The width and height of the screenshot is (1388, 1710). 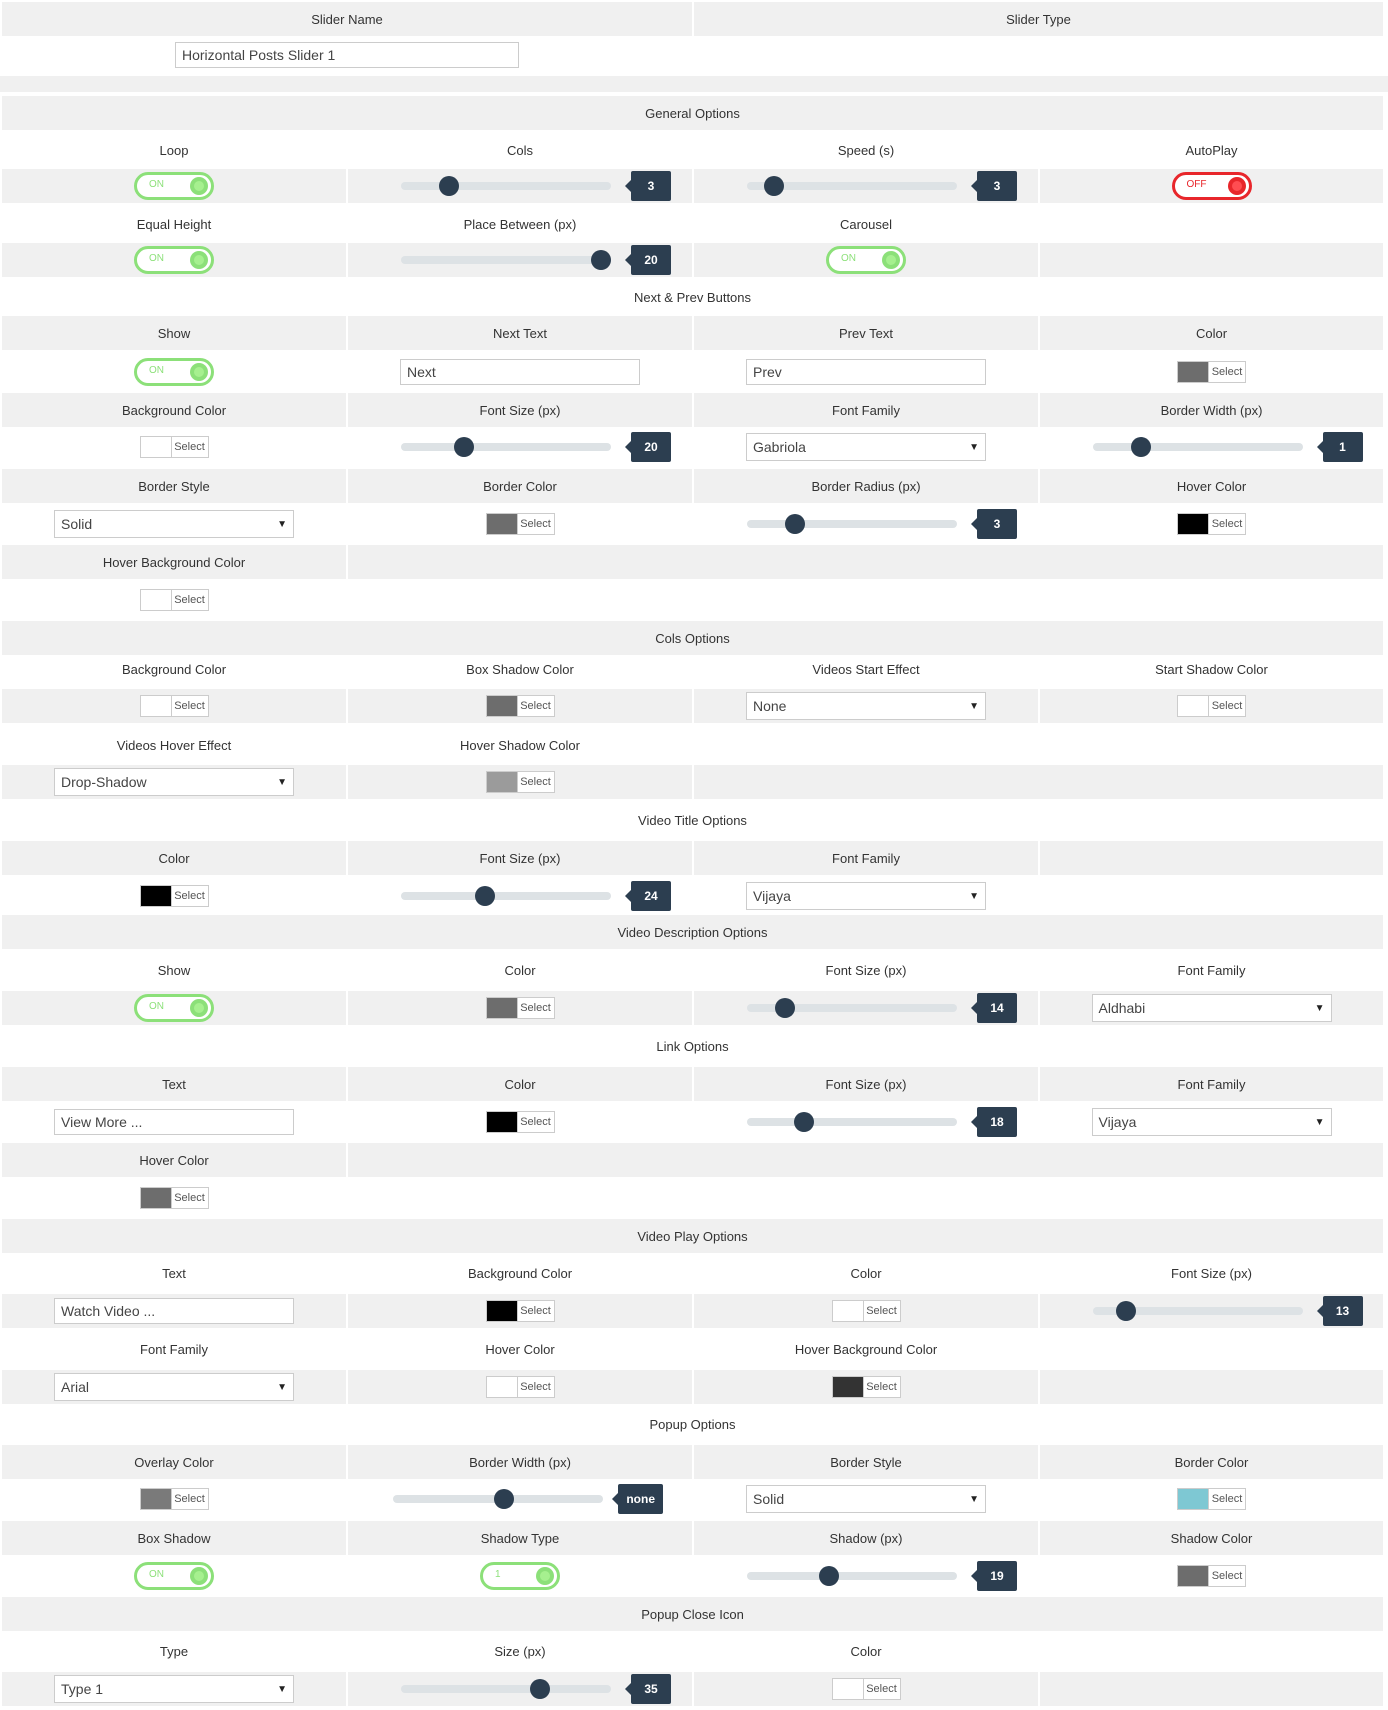 I want to click on section-popup-close-icon: Popup Close Icon, so click(x=692, y=1614).